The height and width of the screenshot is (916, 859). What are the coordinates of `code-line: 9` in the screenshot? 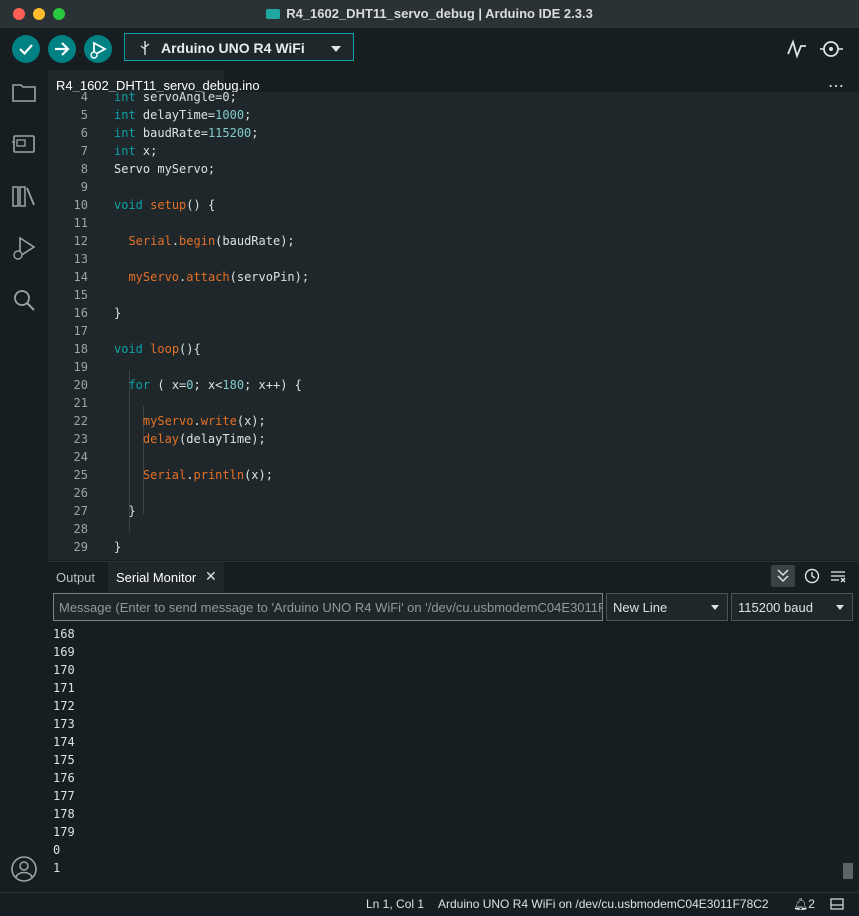 It's located at (453, 189).